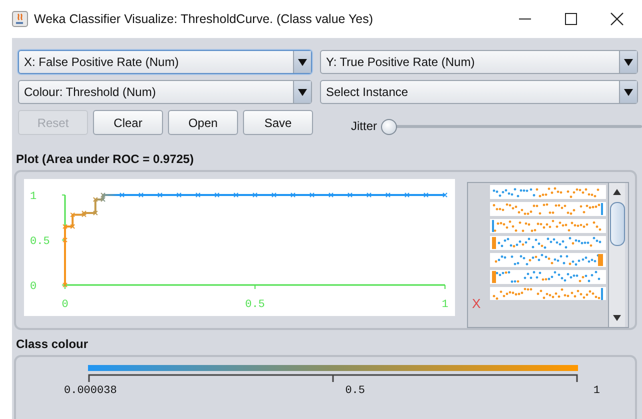 The width and height of the screenshot is (642, 419). Describe the element at coordinates (33, 197) in the screenshot. I see `y-tick-label: 1` at that location.